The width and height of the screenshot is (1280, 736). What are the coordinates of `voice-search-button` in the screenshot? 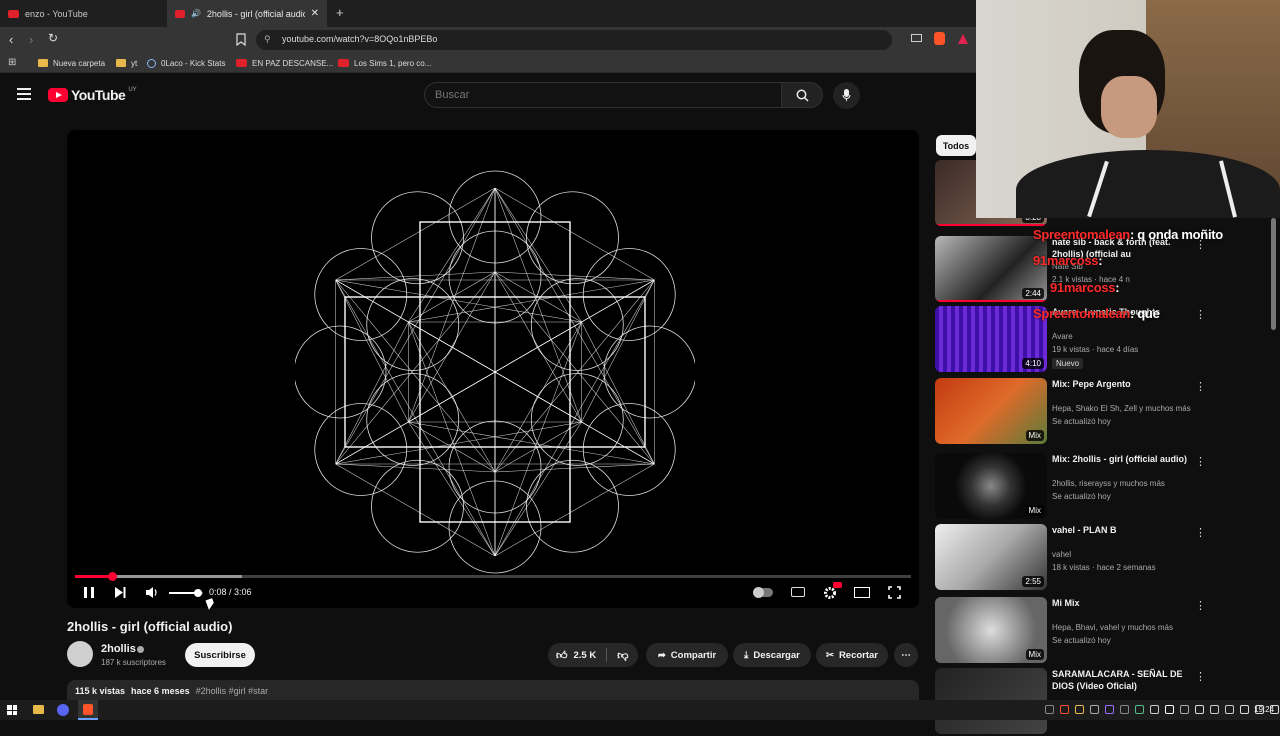 It's located at (846, 95).